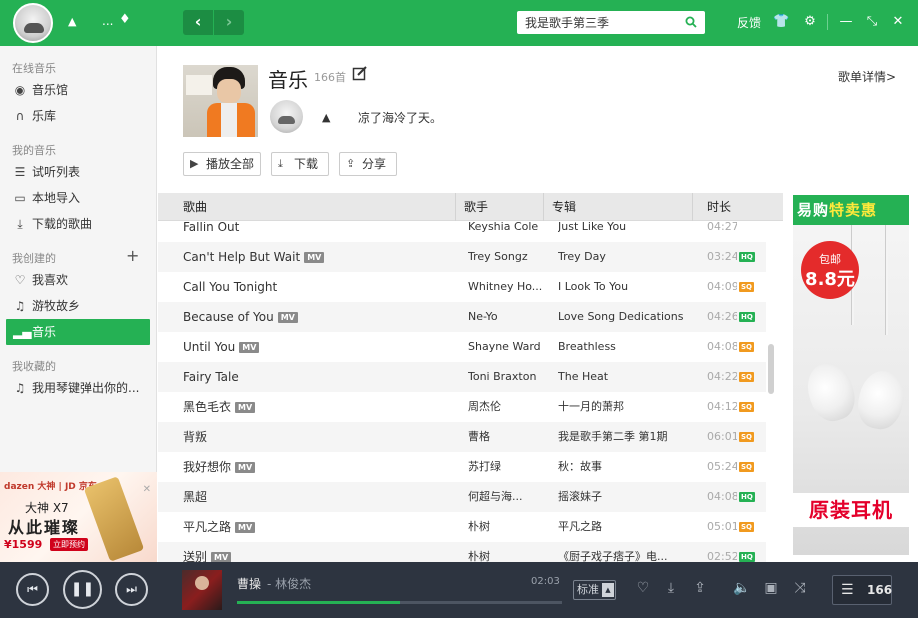 This screenshot has width=918, height=618. I want to click on table-row: 送别 MV 朴树 《厨子戏子痞子》电... 02:52 HQ, so click(462, 552).